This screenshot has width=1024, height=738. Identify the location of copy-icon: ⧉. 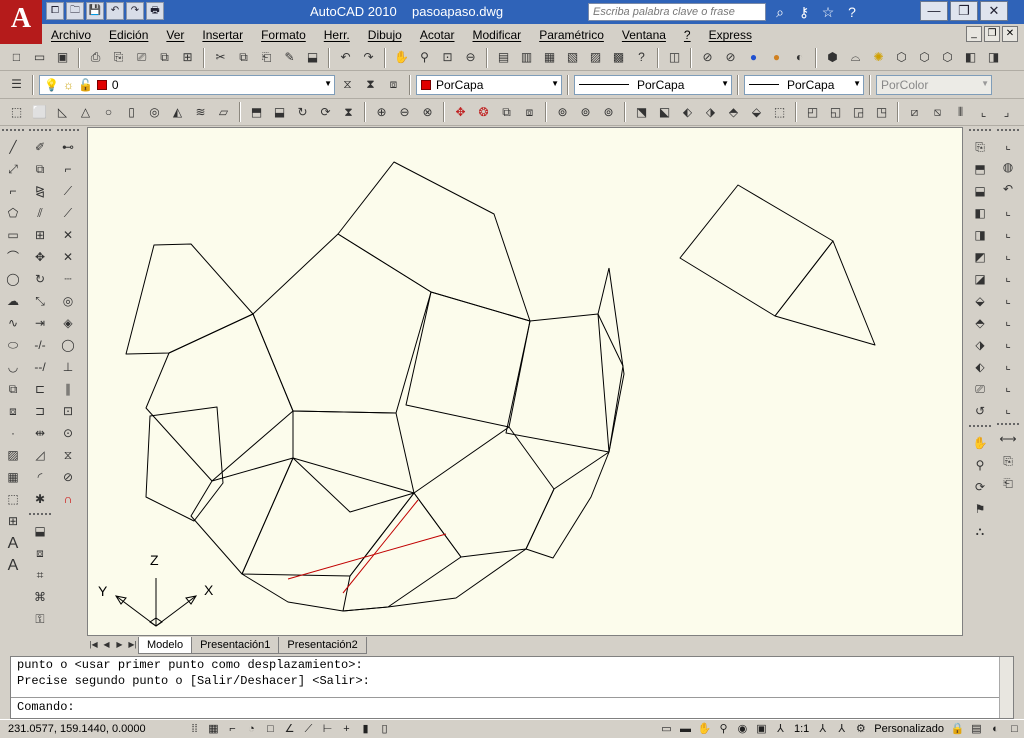
(243, 57).